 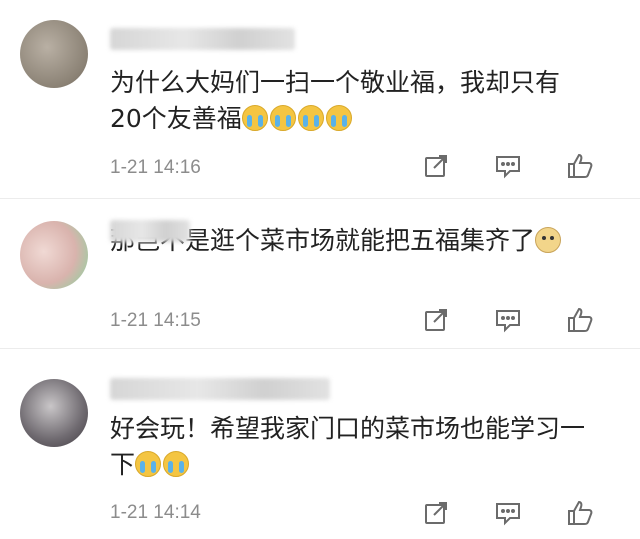 I want to click on comment-timestamp: 1-21 14:14, so click(x=155, y=512).